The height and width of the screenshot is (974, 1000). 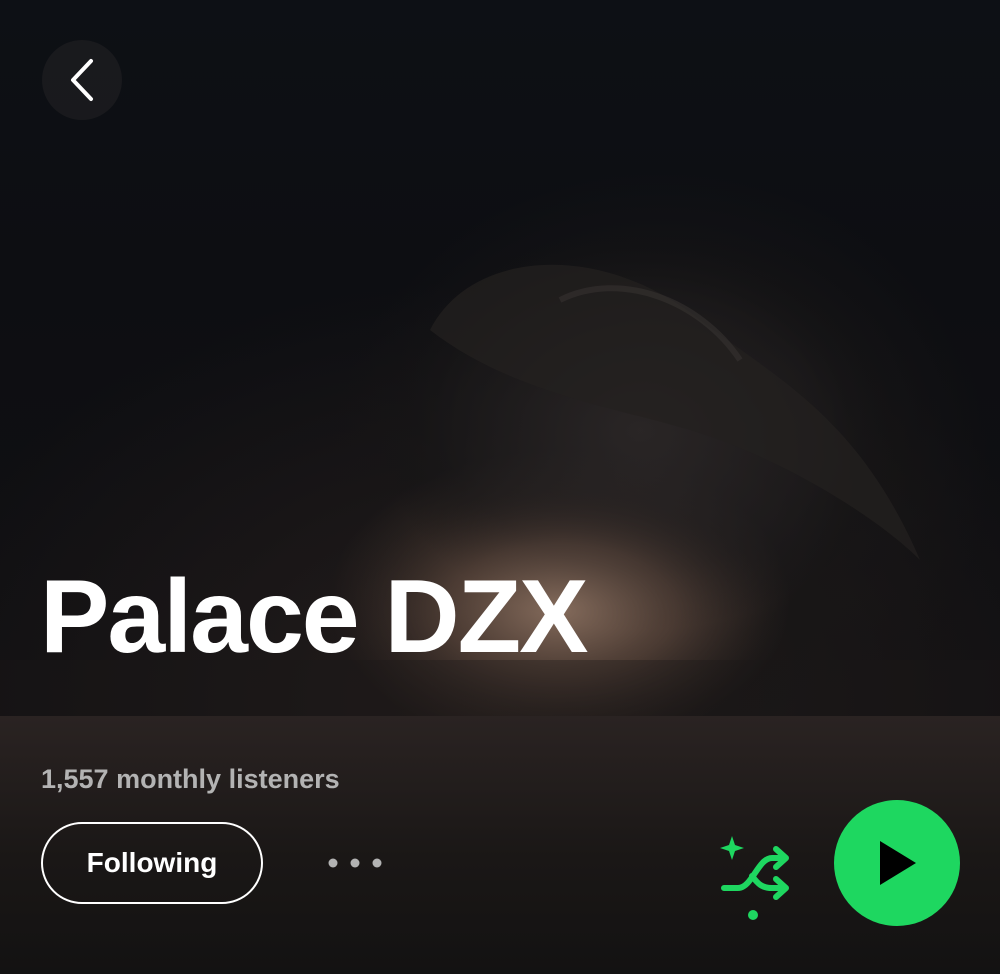 What do you see at coordinates (190, 779) in the screenshot?
I see `monthly-listeners: 1,557 monthly listeners` at bounding box center [190, 779].